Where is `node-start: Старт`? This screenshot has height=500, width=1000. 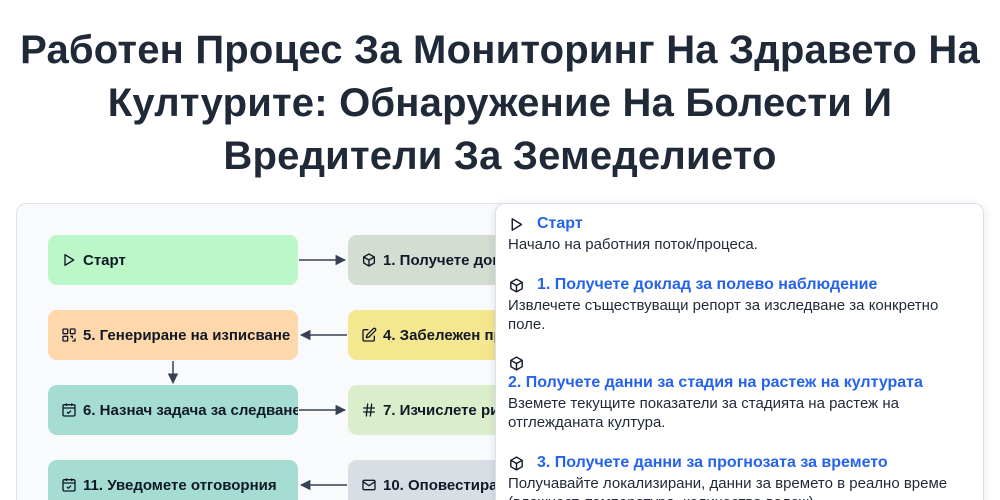 node-start: Старт is located at coordinates (173, 260).